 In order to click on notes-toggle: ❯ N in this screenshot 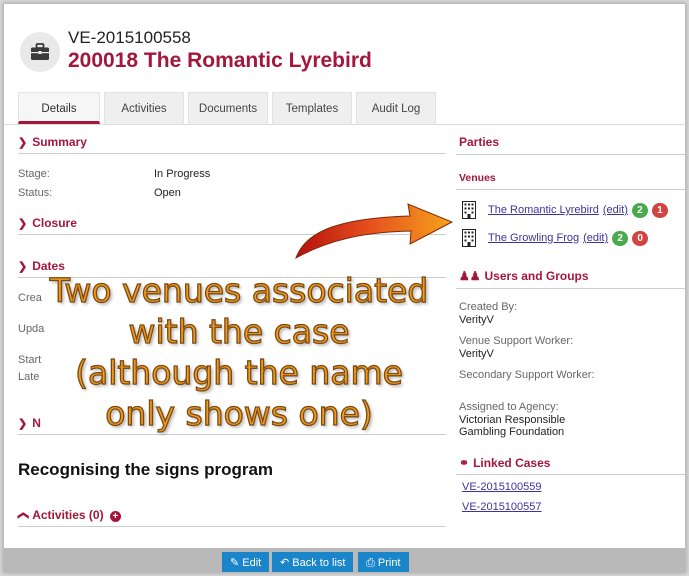, I will do `click(29, 423)`.